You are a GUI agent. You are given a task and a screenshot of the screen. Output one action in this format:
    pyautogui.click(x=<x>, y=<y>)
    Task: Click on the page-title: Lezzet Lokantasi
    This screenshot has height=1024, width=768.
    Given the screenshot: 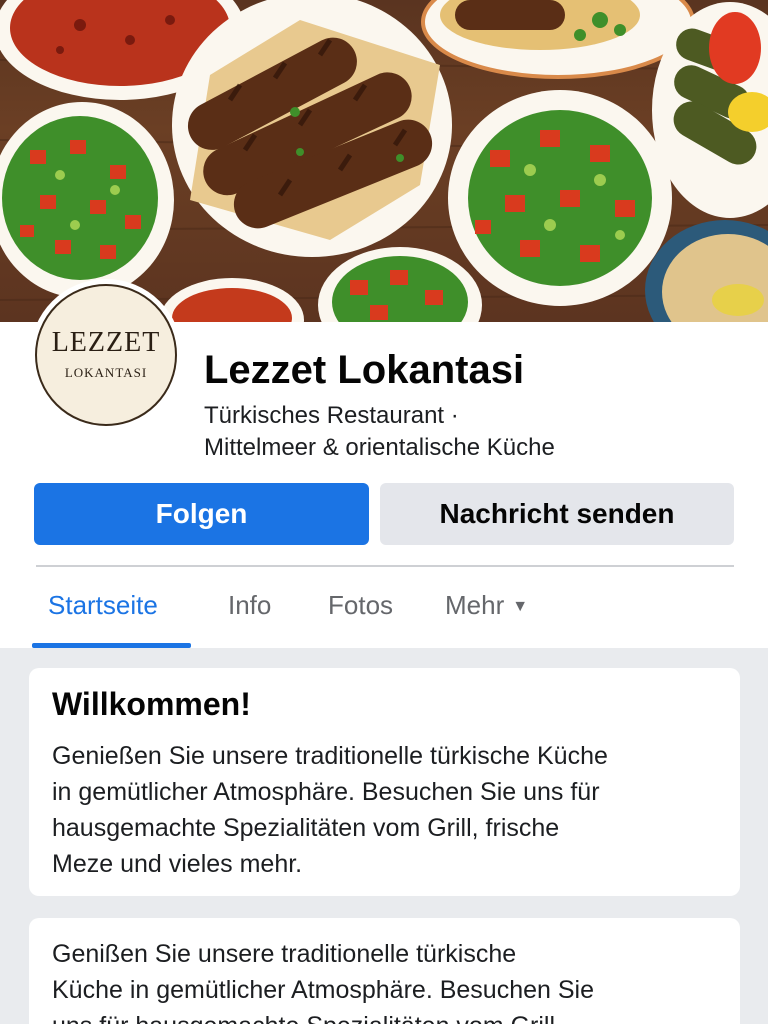 What is the action you would take?
    pyautogui.click(x=364, y=370)
    